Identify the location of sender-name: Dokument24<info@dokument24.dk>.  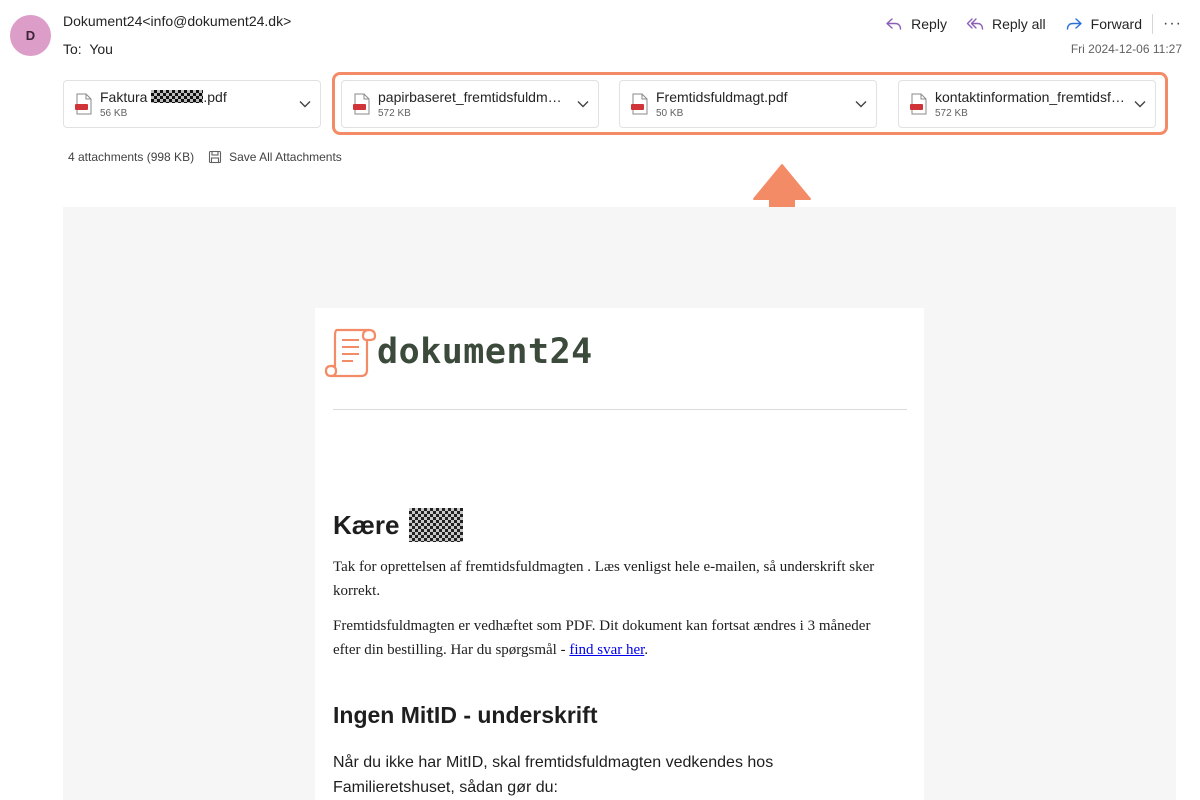
(177, 21).